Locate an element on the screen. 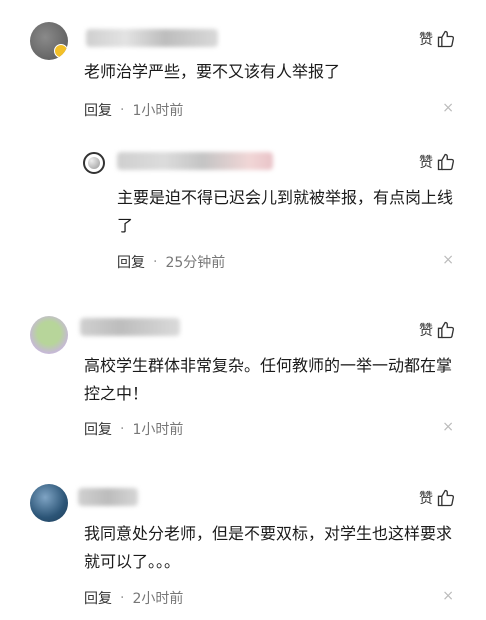  comment-text: 我同意处分老师，但是不要双标，对学生也这样要求就可以了。。。 is located at coordinates (268, 547).